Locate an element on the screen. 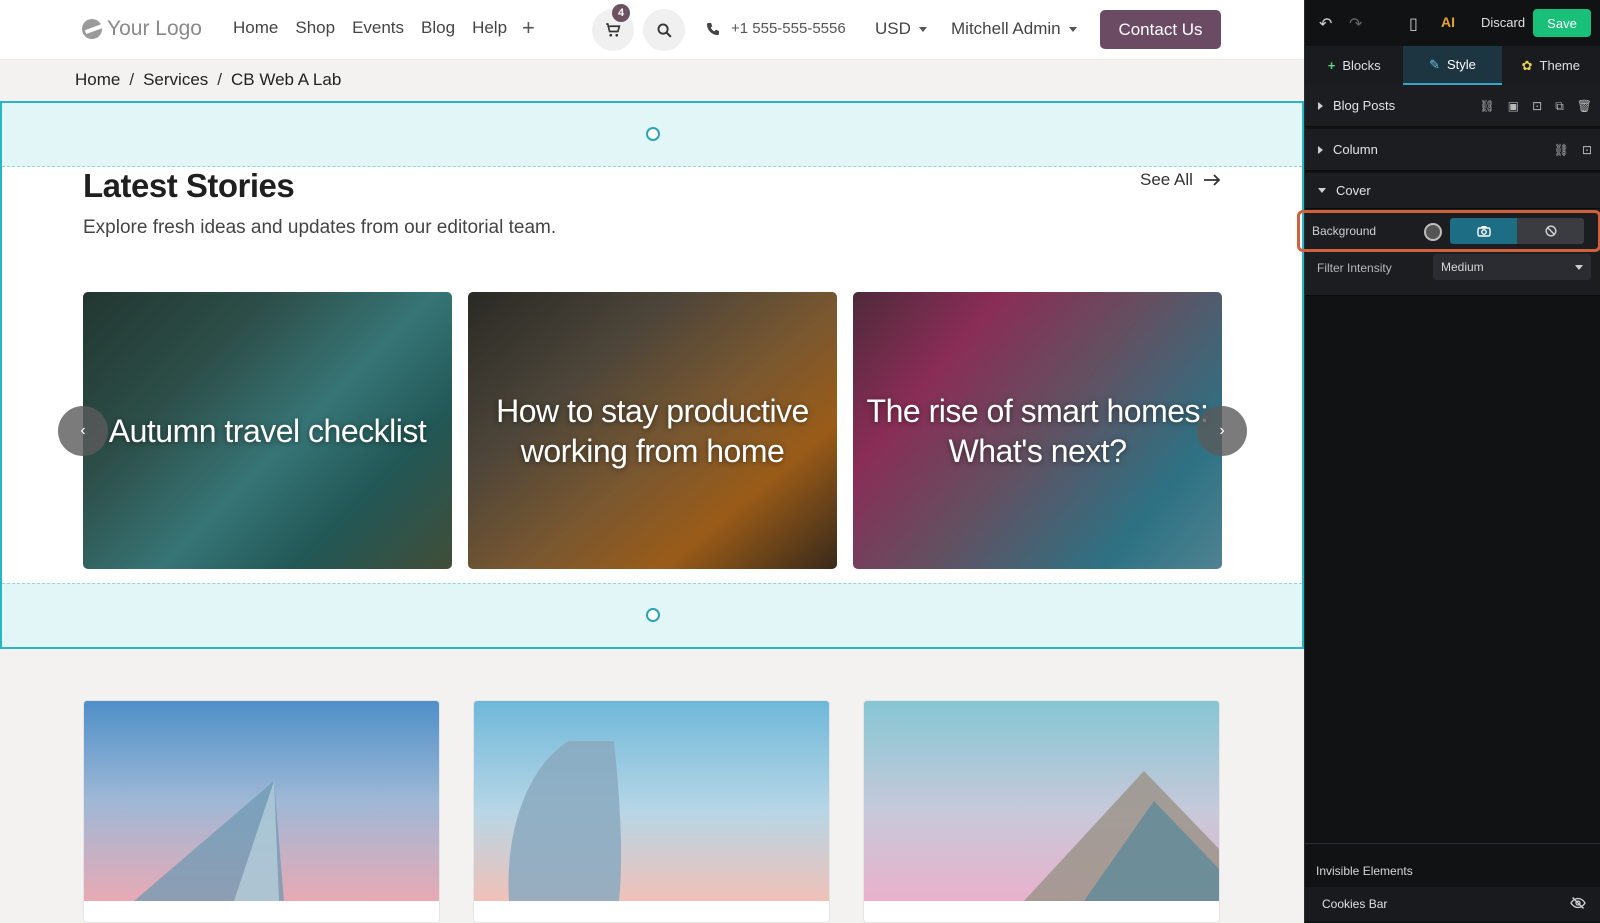 The height and width of the screenshot is (923, 1600). filter-intensity-select: Medium is located at coordinates (1512, 267).